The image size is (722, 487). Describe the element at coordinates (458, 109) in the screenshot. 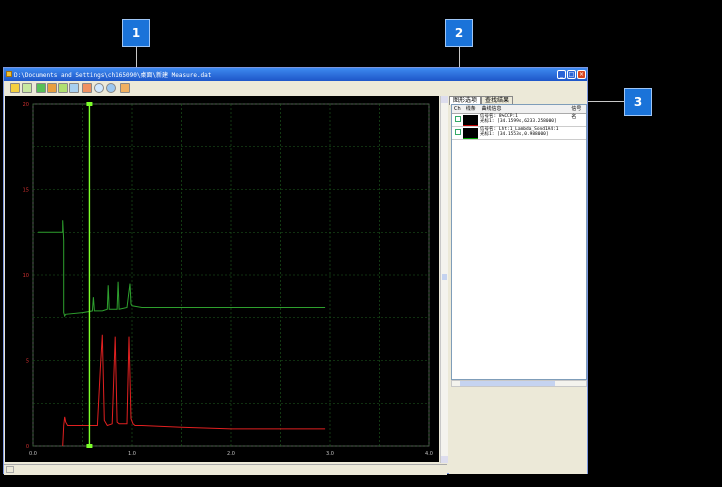

I see `col-channel: Ch` at that location.